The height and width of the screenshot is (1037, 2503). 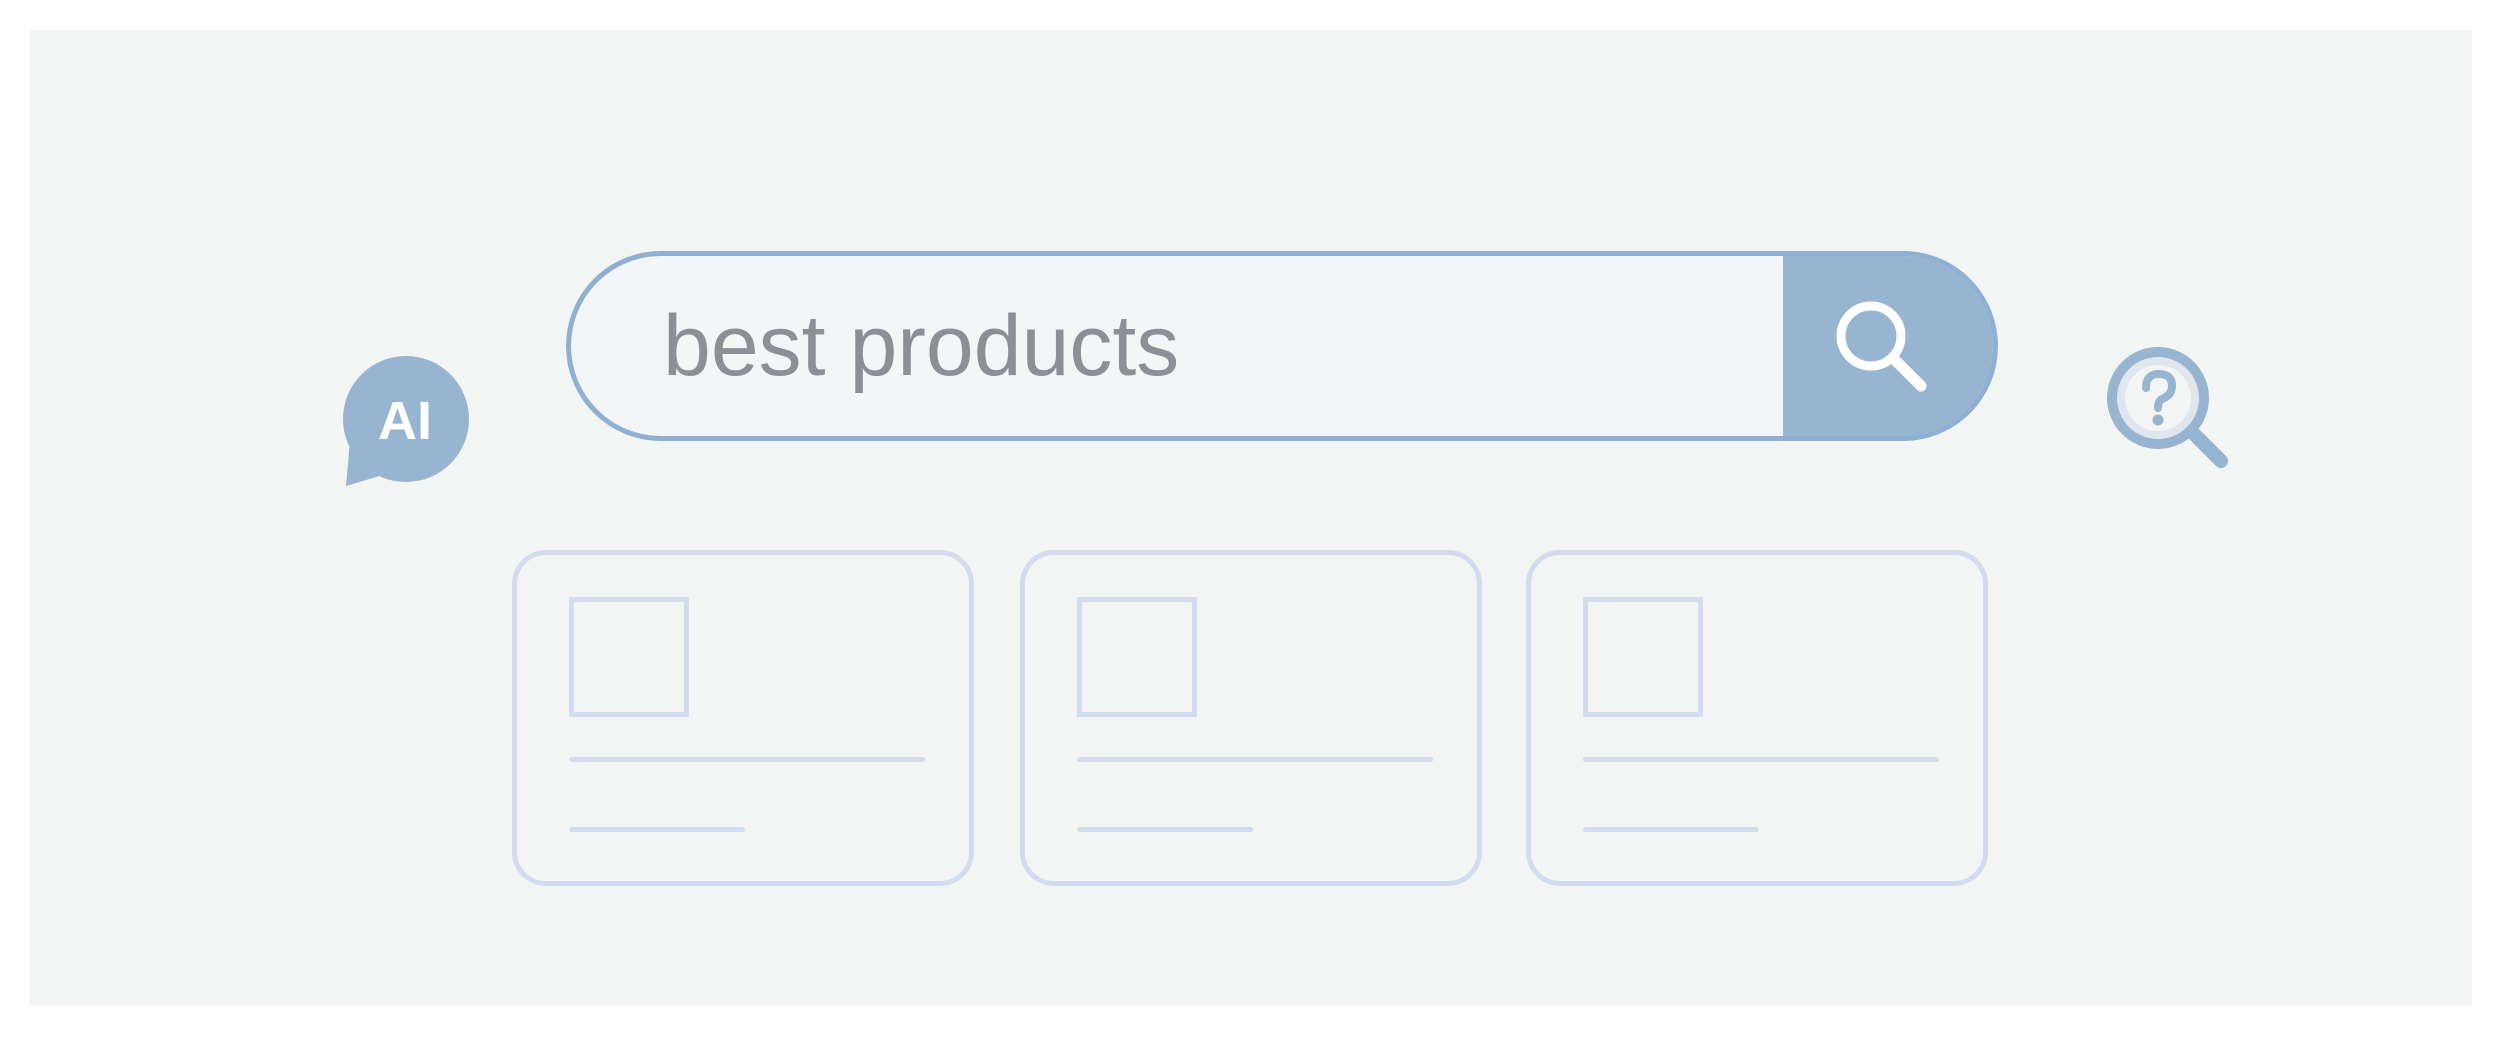 I want to click on ai-label: AI, so click(x=405, y=421).